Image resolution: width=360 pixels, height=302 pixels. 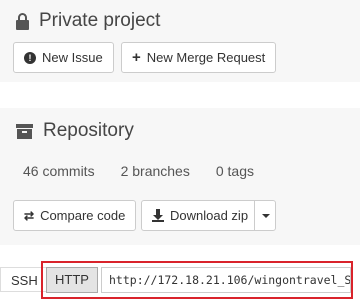 I want to click on clone-url-input: http://172.18.21.106/wingontravel_SI, so click(x=226, y=280).